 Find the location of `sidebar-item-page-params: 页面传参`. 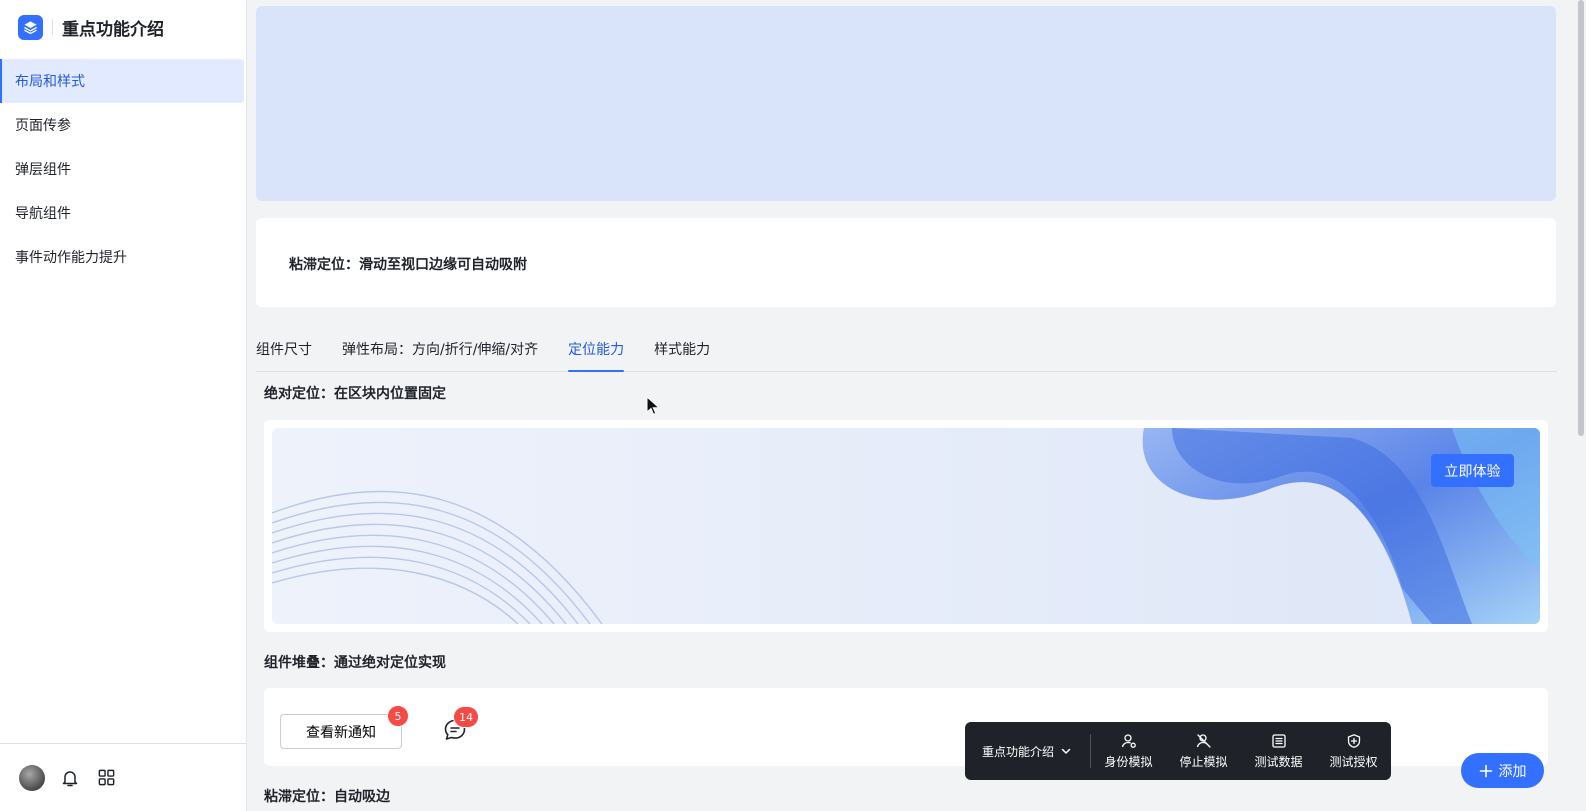

sidebar-item-page-params: 页面传参 is located at coordinates (123, 125).